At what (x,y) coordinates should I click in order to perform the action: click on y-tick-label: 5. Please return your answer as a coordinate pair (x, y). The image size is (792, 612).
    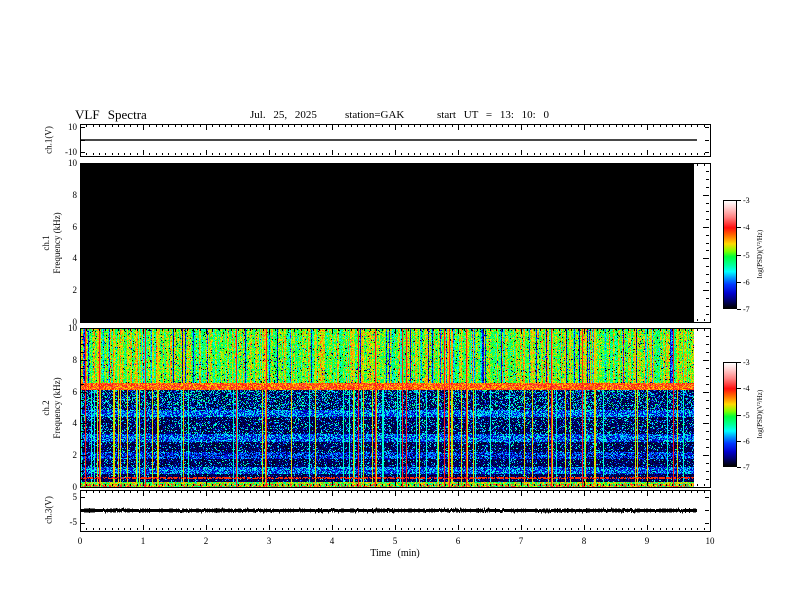
    Looking at the image, I should click on (75, 497).